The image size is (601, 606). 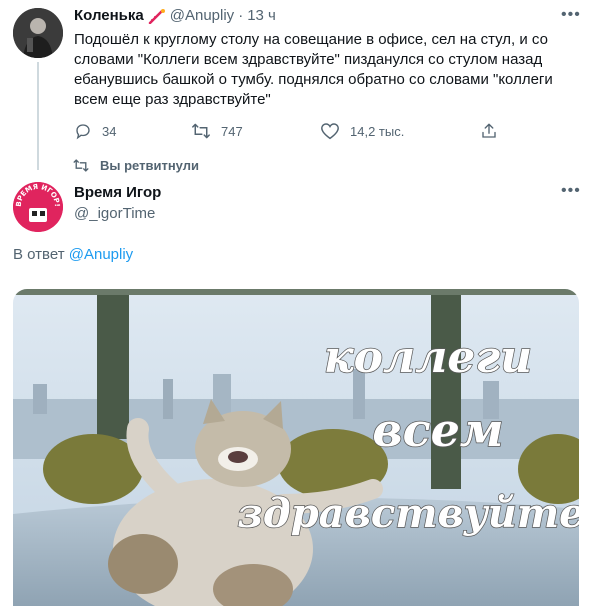 I want to click on avatar-photo, so click(x=38, y=33).